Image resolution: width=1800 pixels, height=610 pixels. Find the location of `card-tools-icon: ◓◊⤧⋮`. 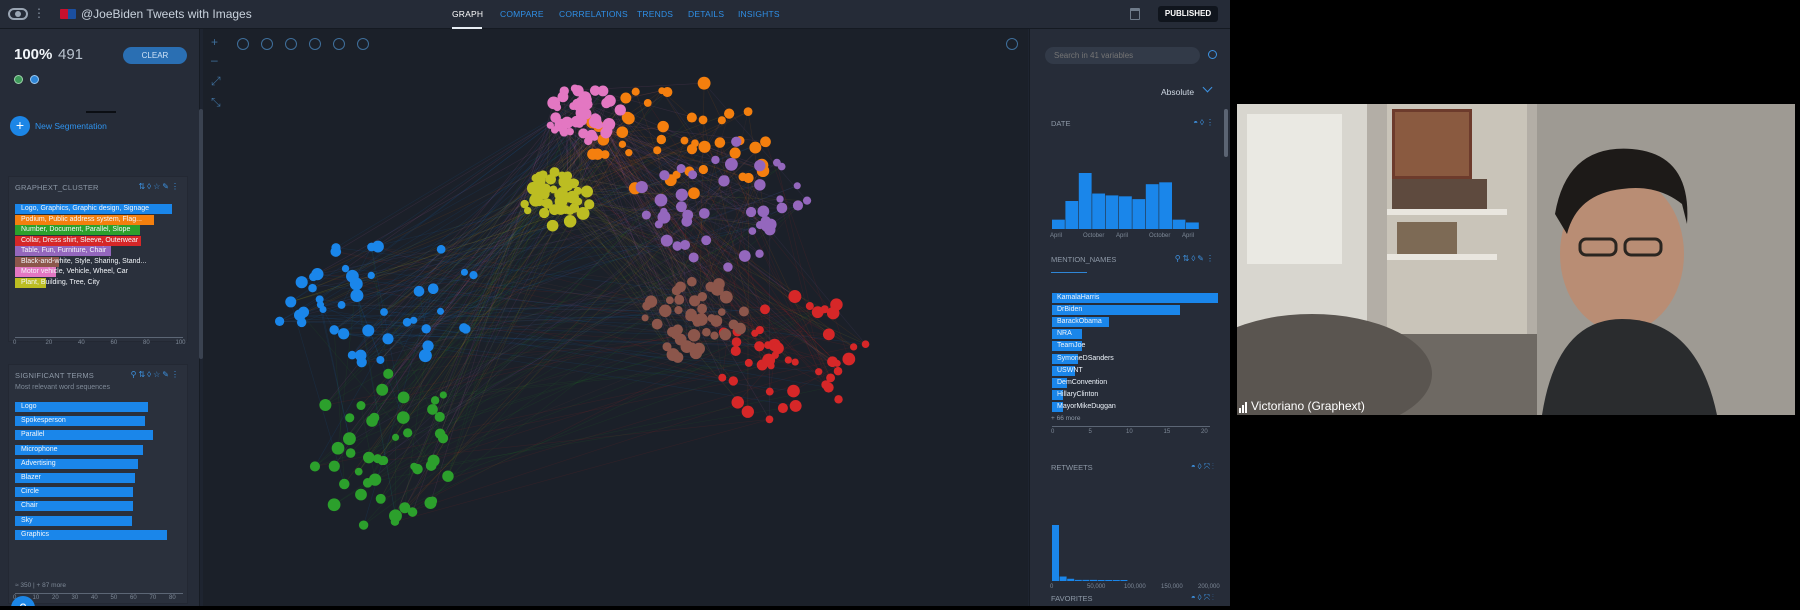

card-tools-icon: ◓◊⤧⋮ is located at coordinates (1203, 598).